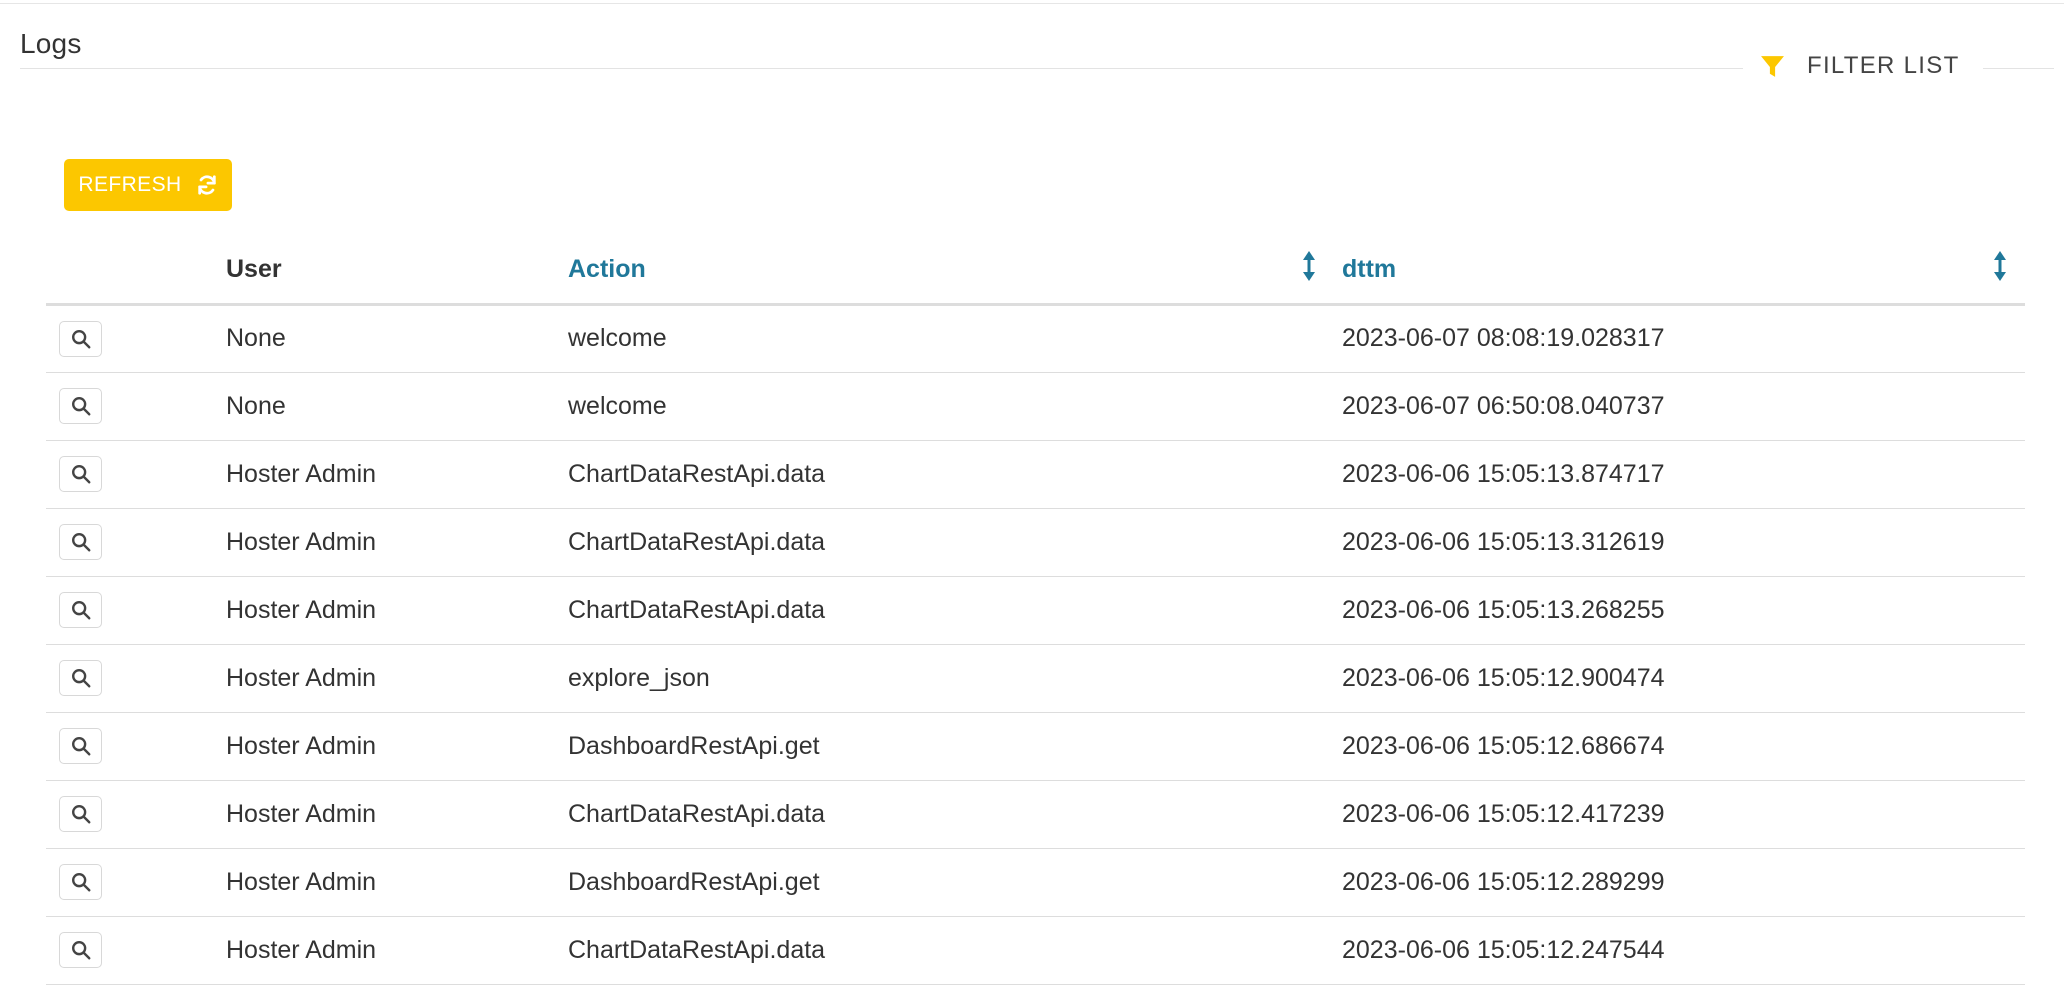 Image resolution: width=2064 pixels, height=985 pixels. I want to click on column-header-user: User, so click(397, 271).